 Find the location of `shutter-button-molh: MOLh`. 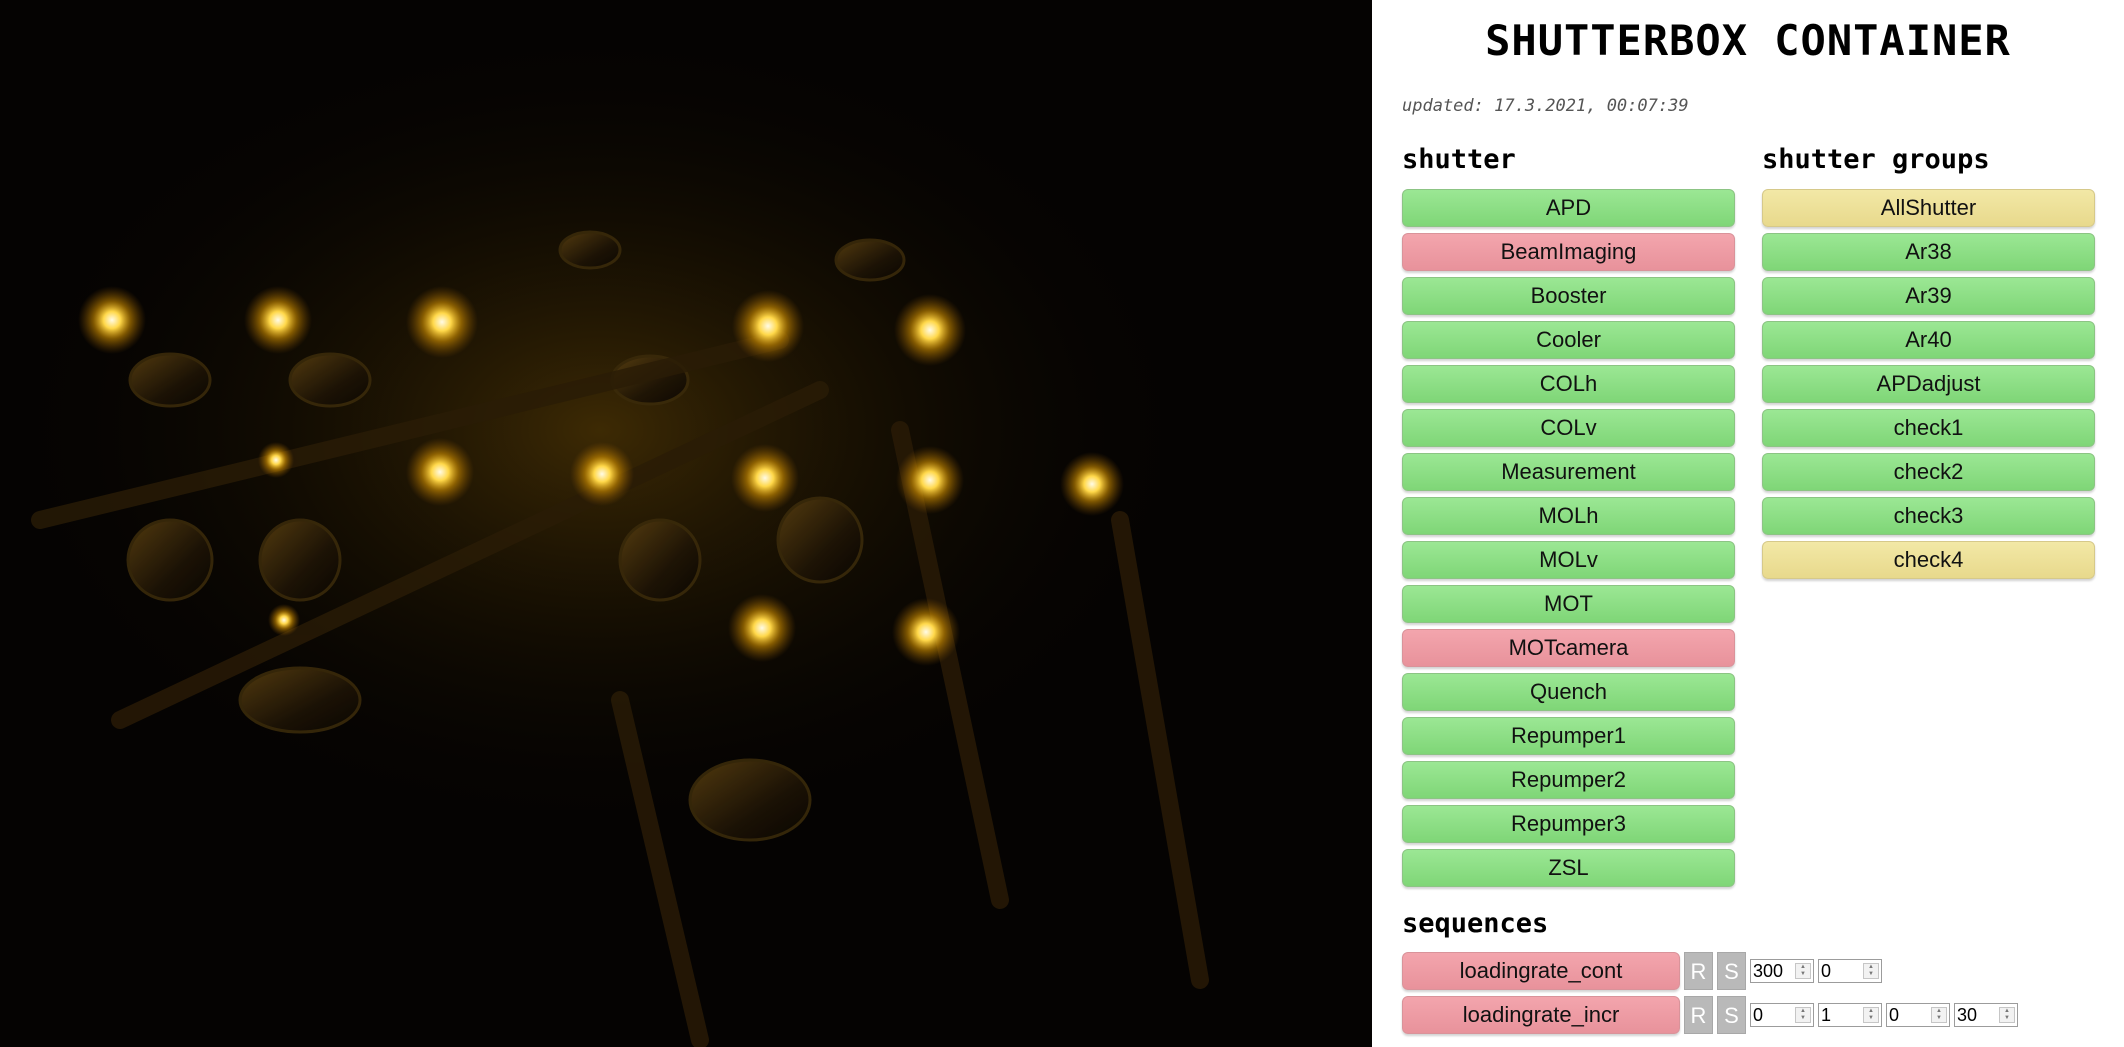

shutter-button-molh: MOLh is located at coordinates (1568, 516).